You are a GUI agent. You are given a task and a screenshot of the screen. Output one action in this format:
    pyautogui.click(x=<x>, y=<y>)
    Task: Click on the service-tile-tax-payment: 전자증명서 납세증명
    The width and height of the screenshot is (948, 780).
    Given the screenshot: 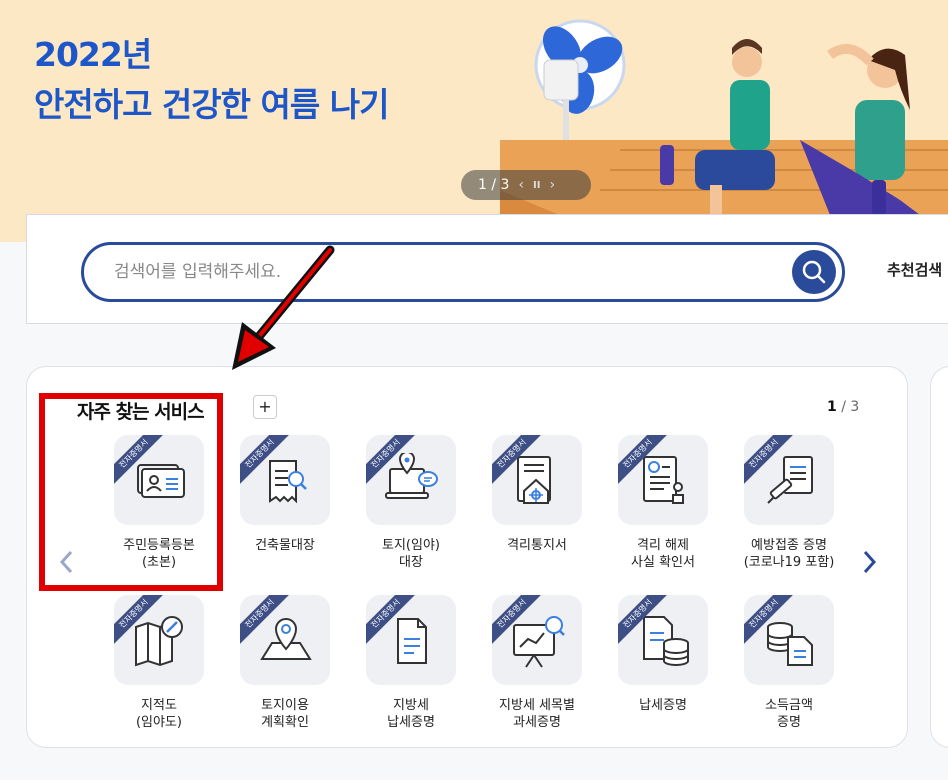 What is the action you would take?
    pyautogui.click(x=663, y=654)
    